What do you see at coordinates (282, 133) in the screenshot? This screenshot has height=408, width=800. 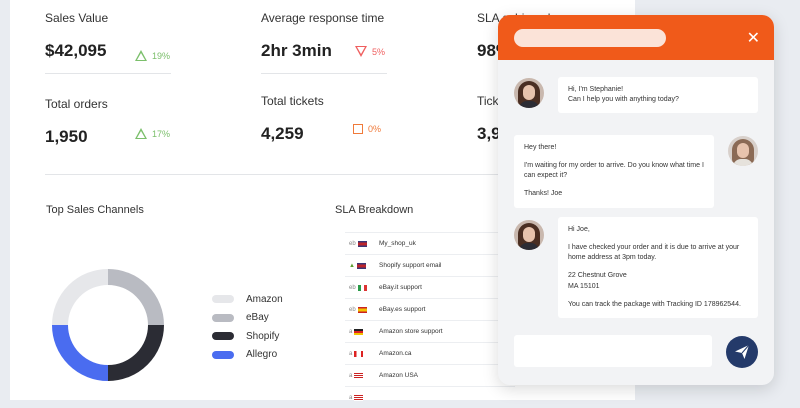 I see `kpi-value: 4,259` at bounding box center [282, 133].